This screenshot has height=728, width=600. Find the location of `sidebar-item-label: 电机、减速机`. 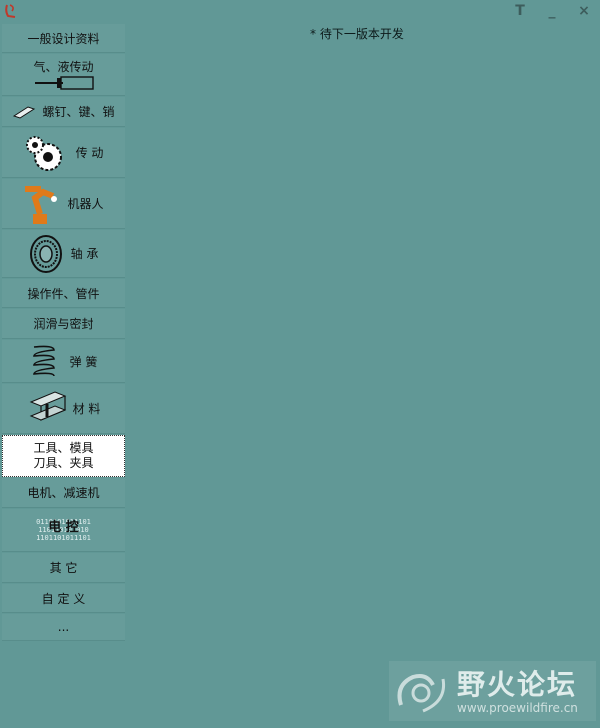

sidebar-item-label: 电机、减速机 is located at coordinates (63, 493).